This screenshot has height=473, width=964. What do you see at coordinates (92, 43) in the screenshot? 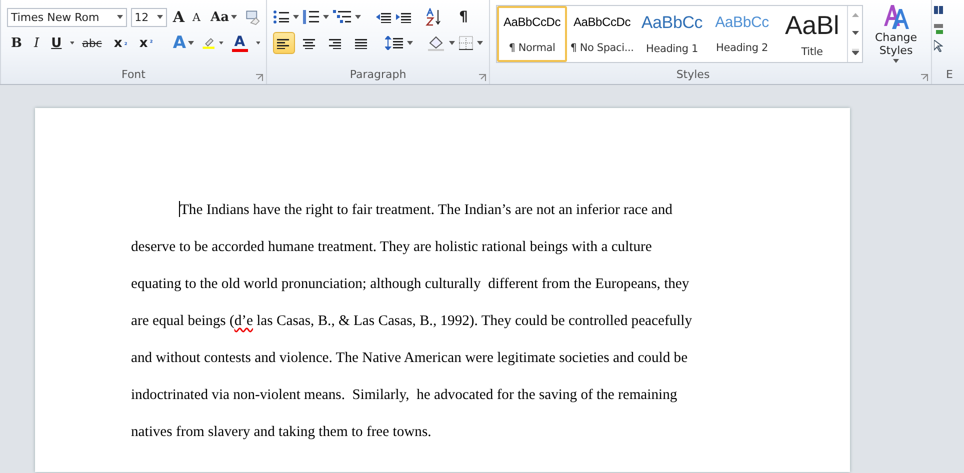
I see `strike-button: abc` at bounding box center [92, 43].